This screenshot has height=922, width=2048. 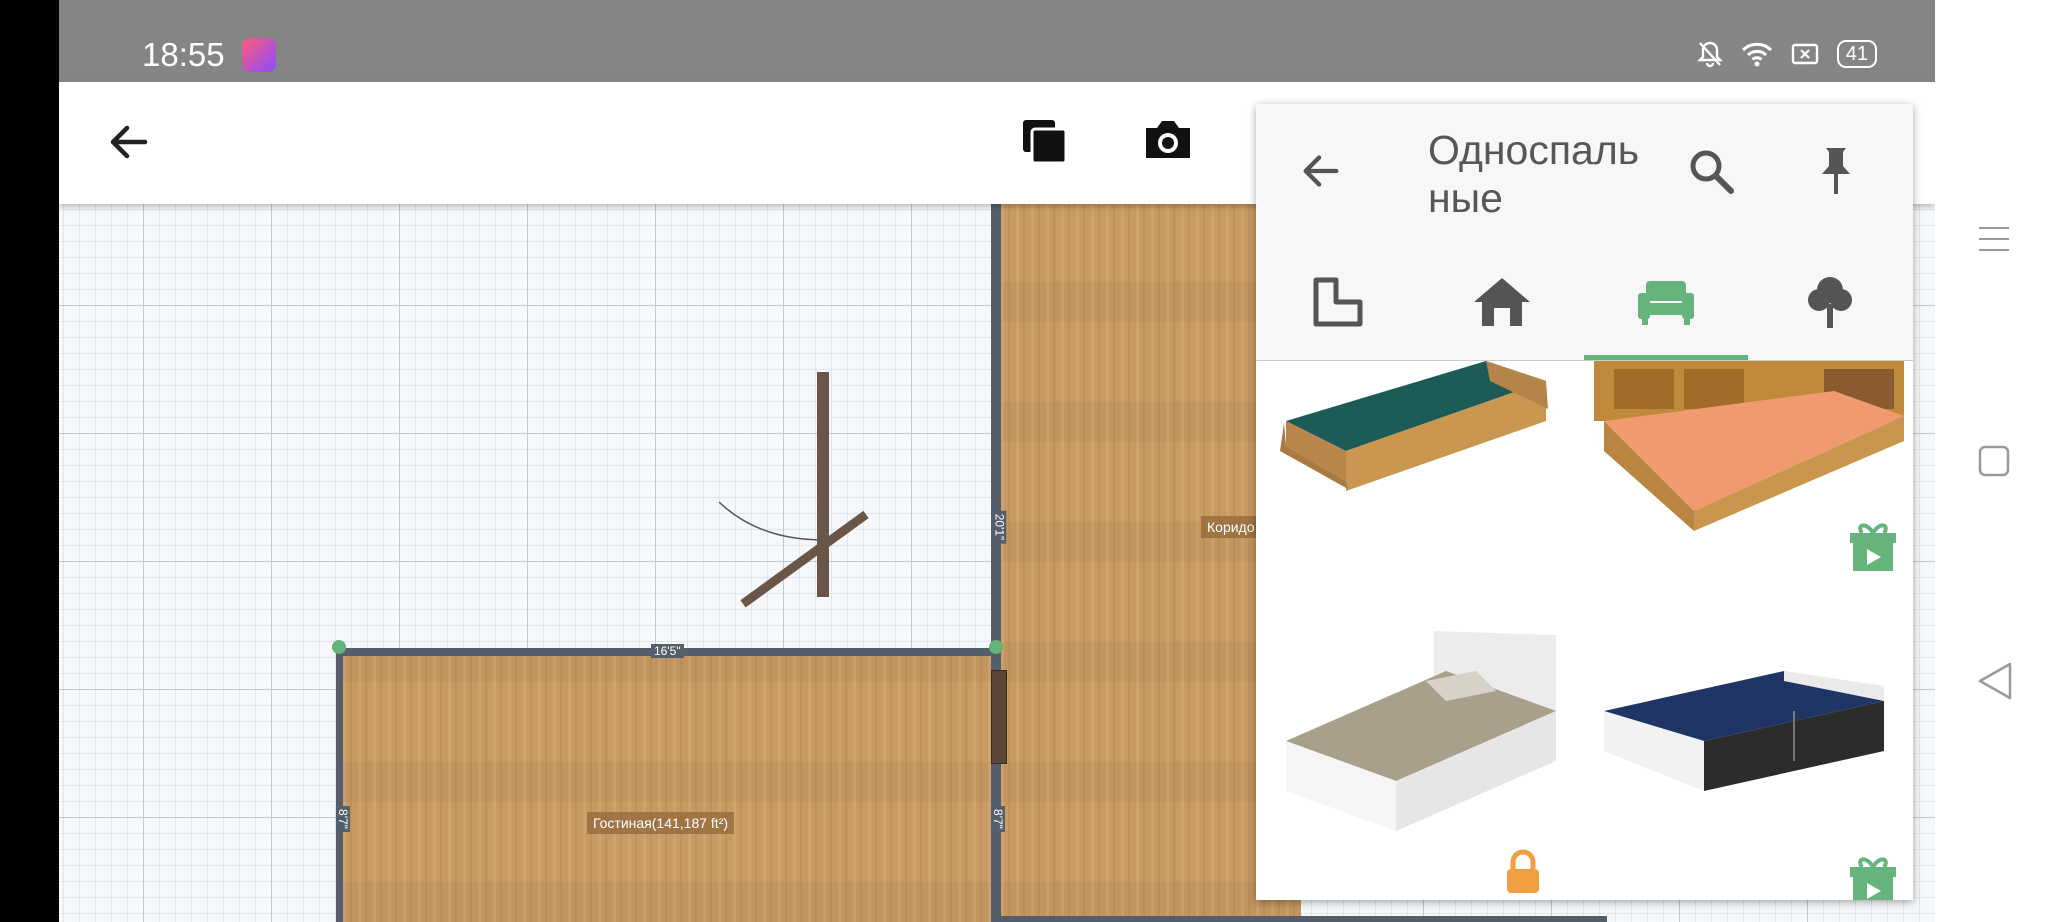 I want to click on tab-house, so click(x=1502, y=302).